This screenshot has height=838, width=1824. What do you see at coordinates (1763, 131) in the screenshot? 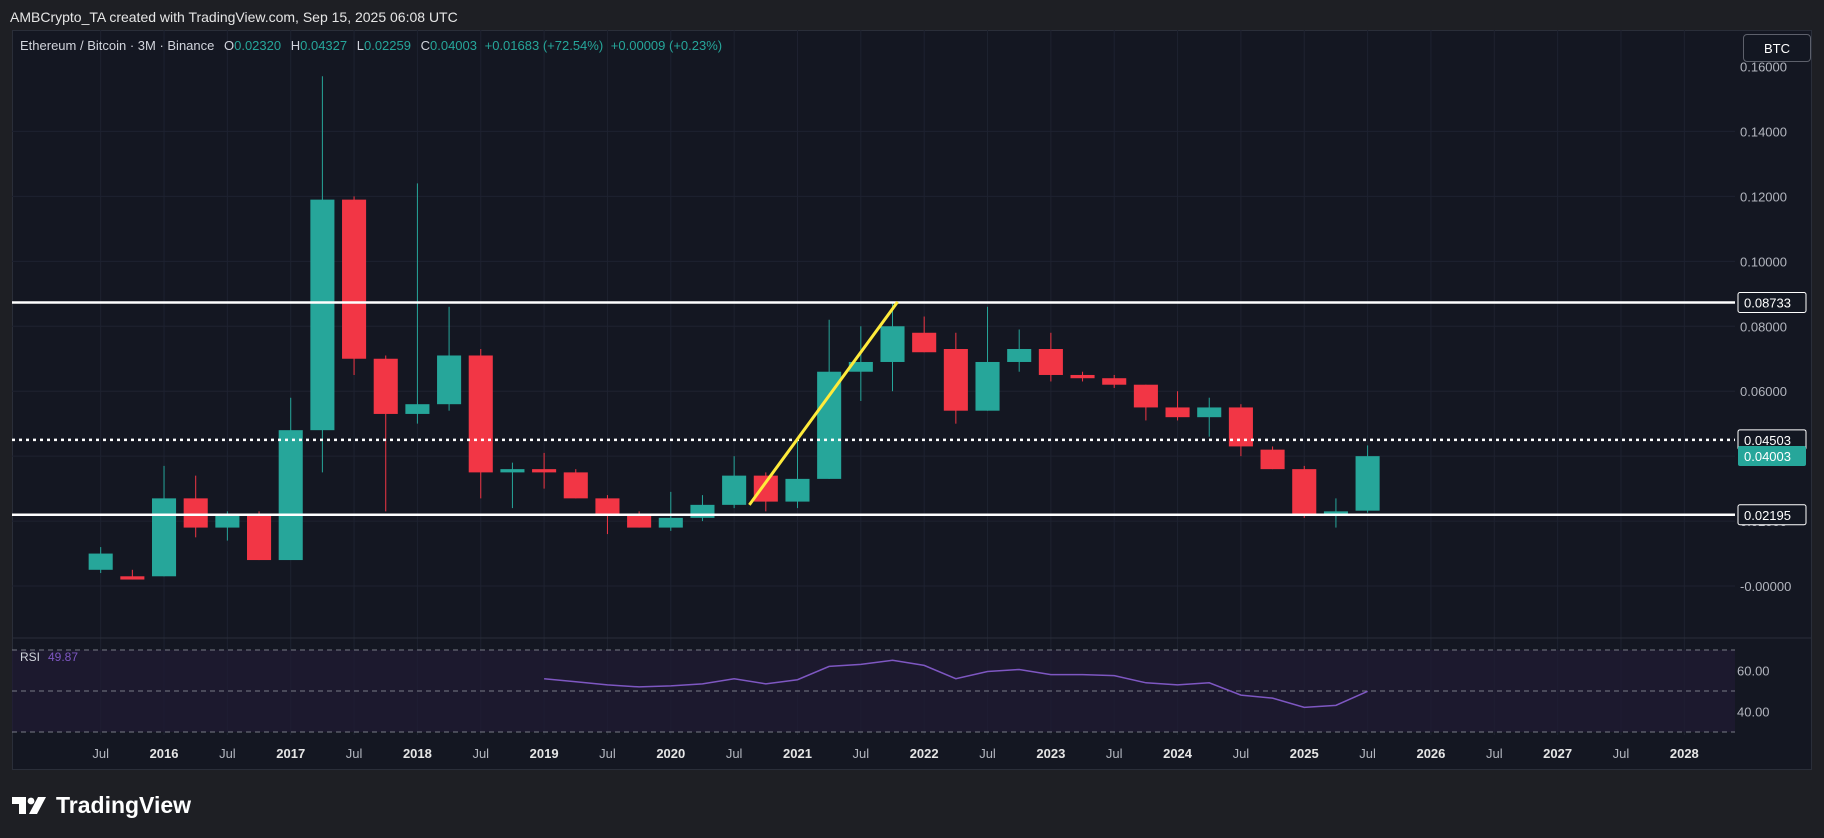
I see `y-tick-label: 0.14000` at bounding box center [1763, 131].